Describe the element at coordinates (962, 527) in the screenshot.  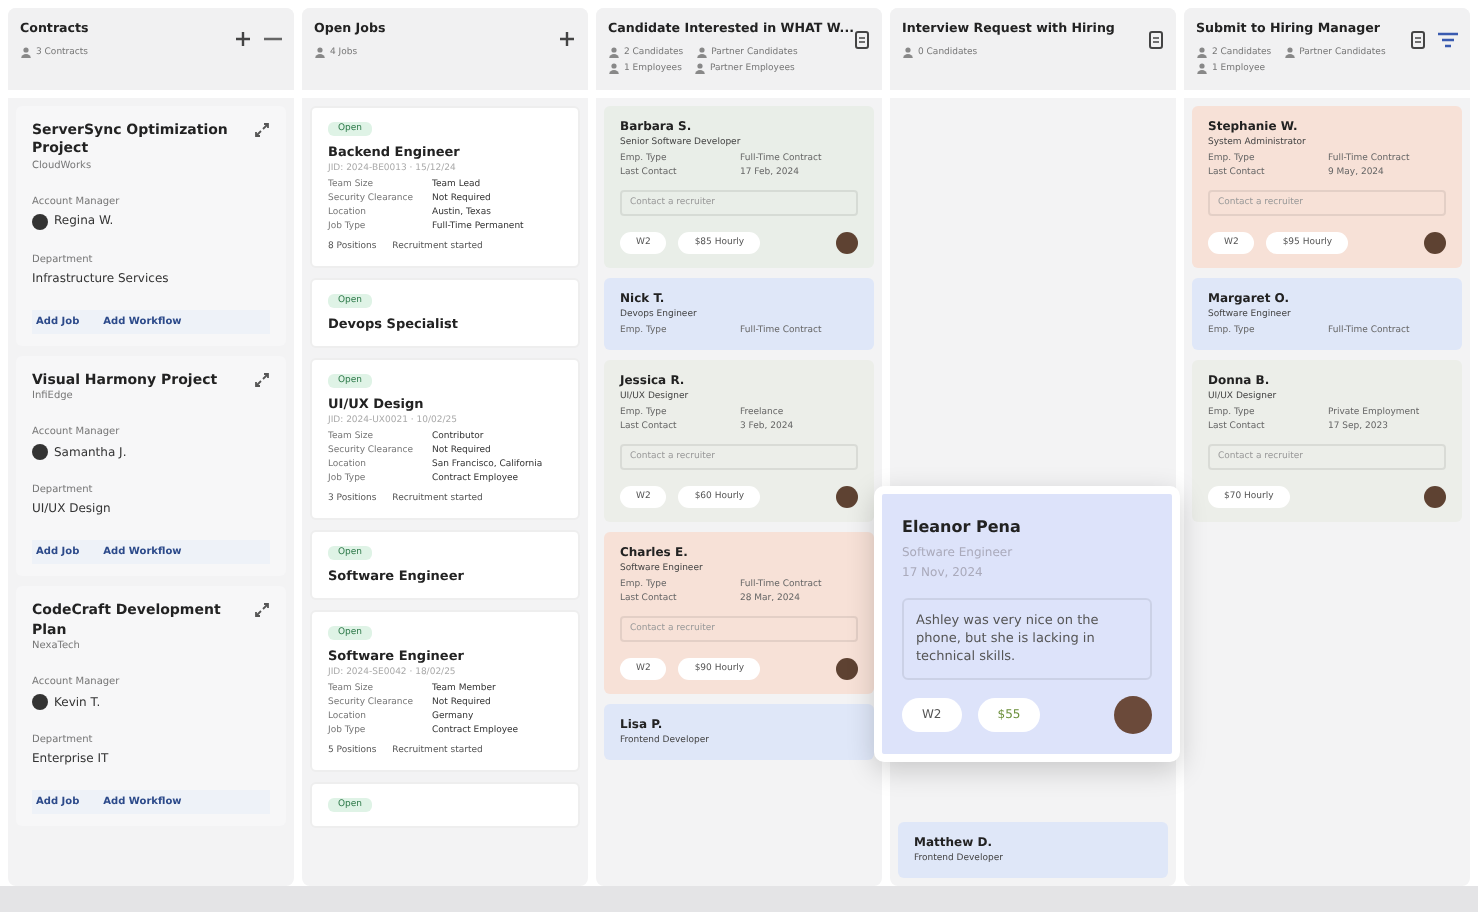
I see `candidate-name: Eleanor Pena` at that location.